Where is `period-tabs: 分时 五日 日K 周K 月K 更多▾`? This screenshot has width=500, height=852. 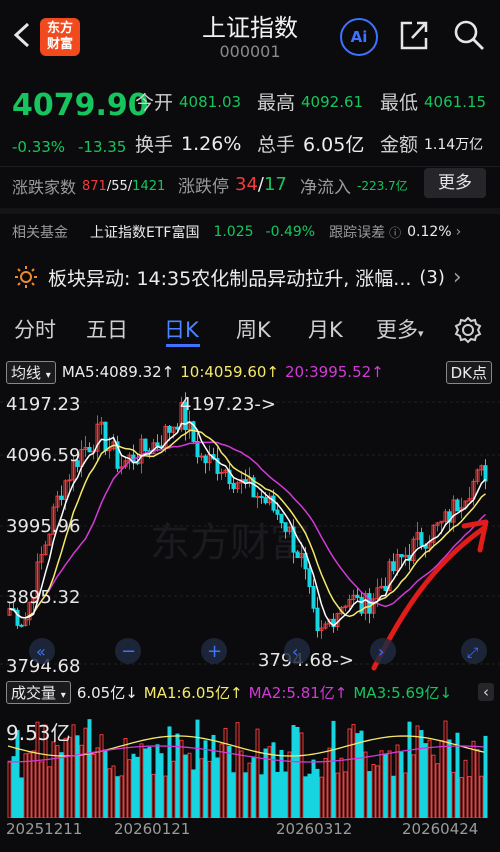 period-tabs: 分时 五日 日K 周K 月K 更多▾ is located at coordinates (250, 329).